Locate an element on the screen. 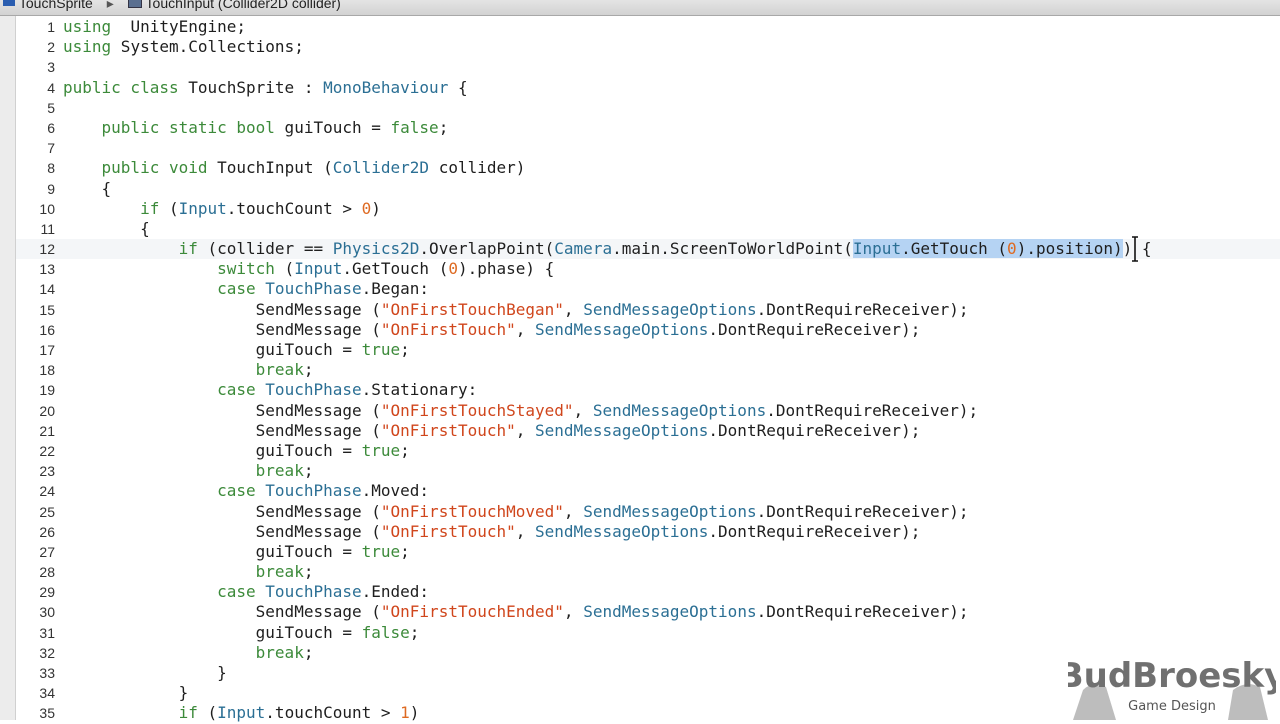 This screenshot has width=1280, height=724. code-line: 11 { is located at coordinates (648, 229).